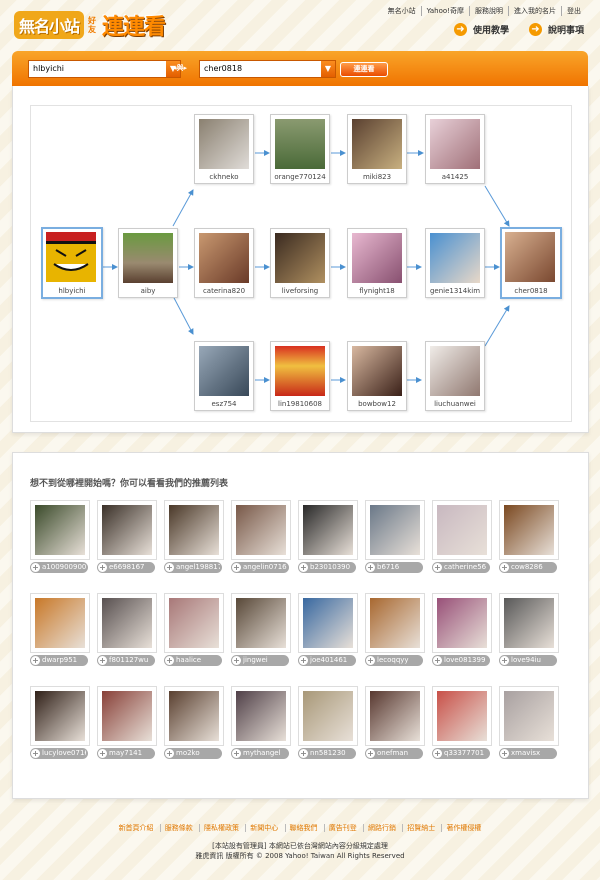 The height and width of the screenshot is (880, 600). I want to click on add-friend-button: + joe401461, so click(327, 660).